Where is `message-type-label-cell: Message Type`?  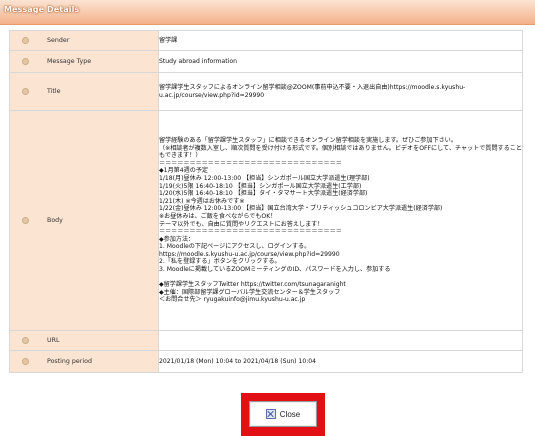
message-type-label-cell: Message Type is located at coordinates (84, 61).